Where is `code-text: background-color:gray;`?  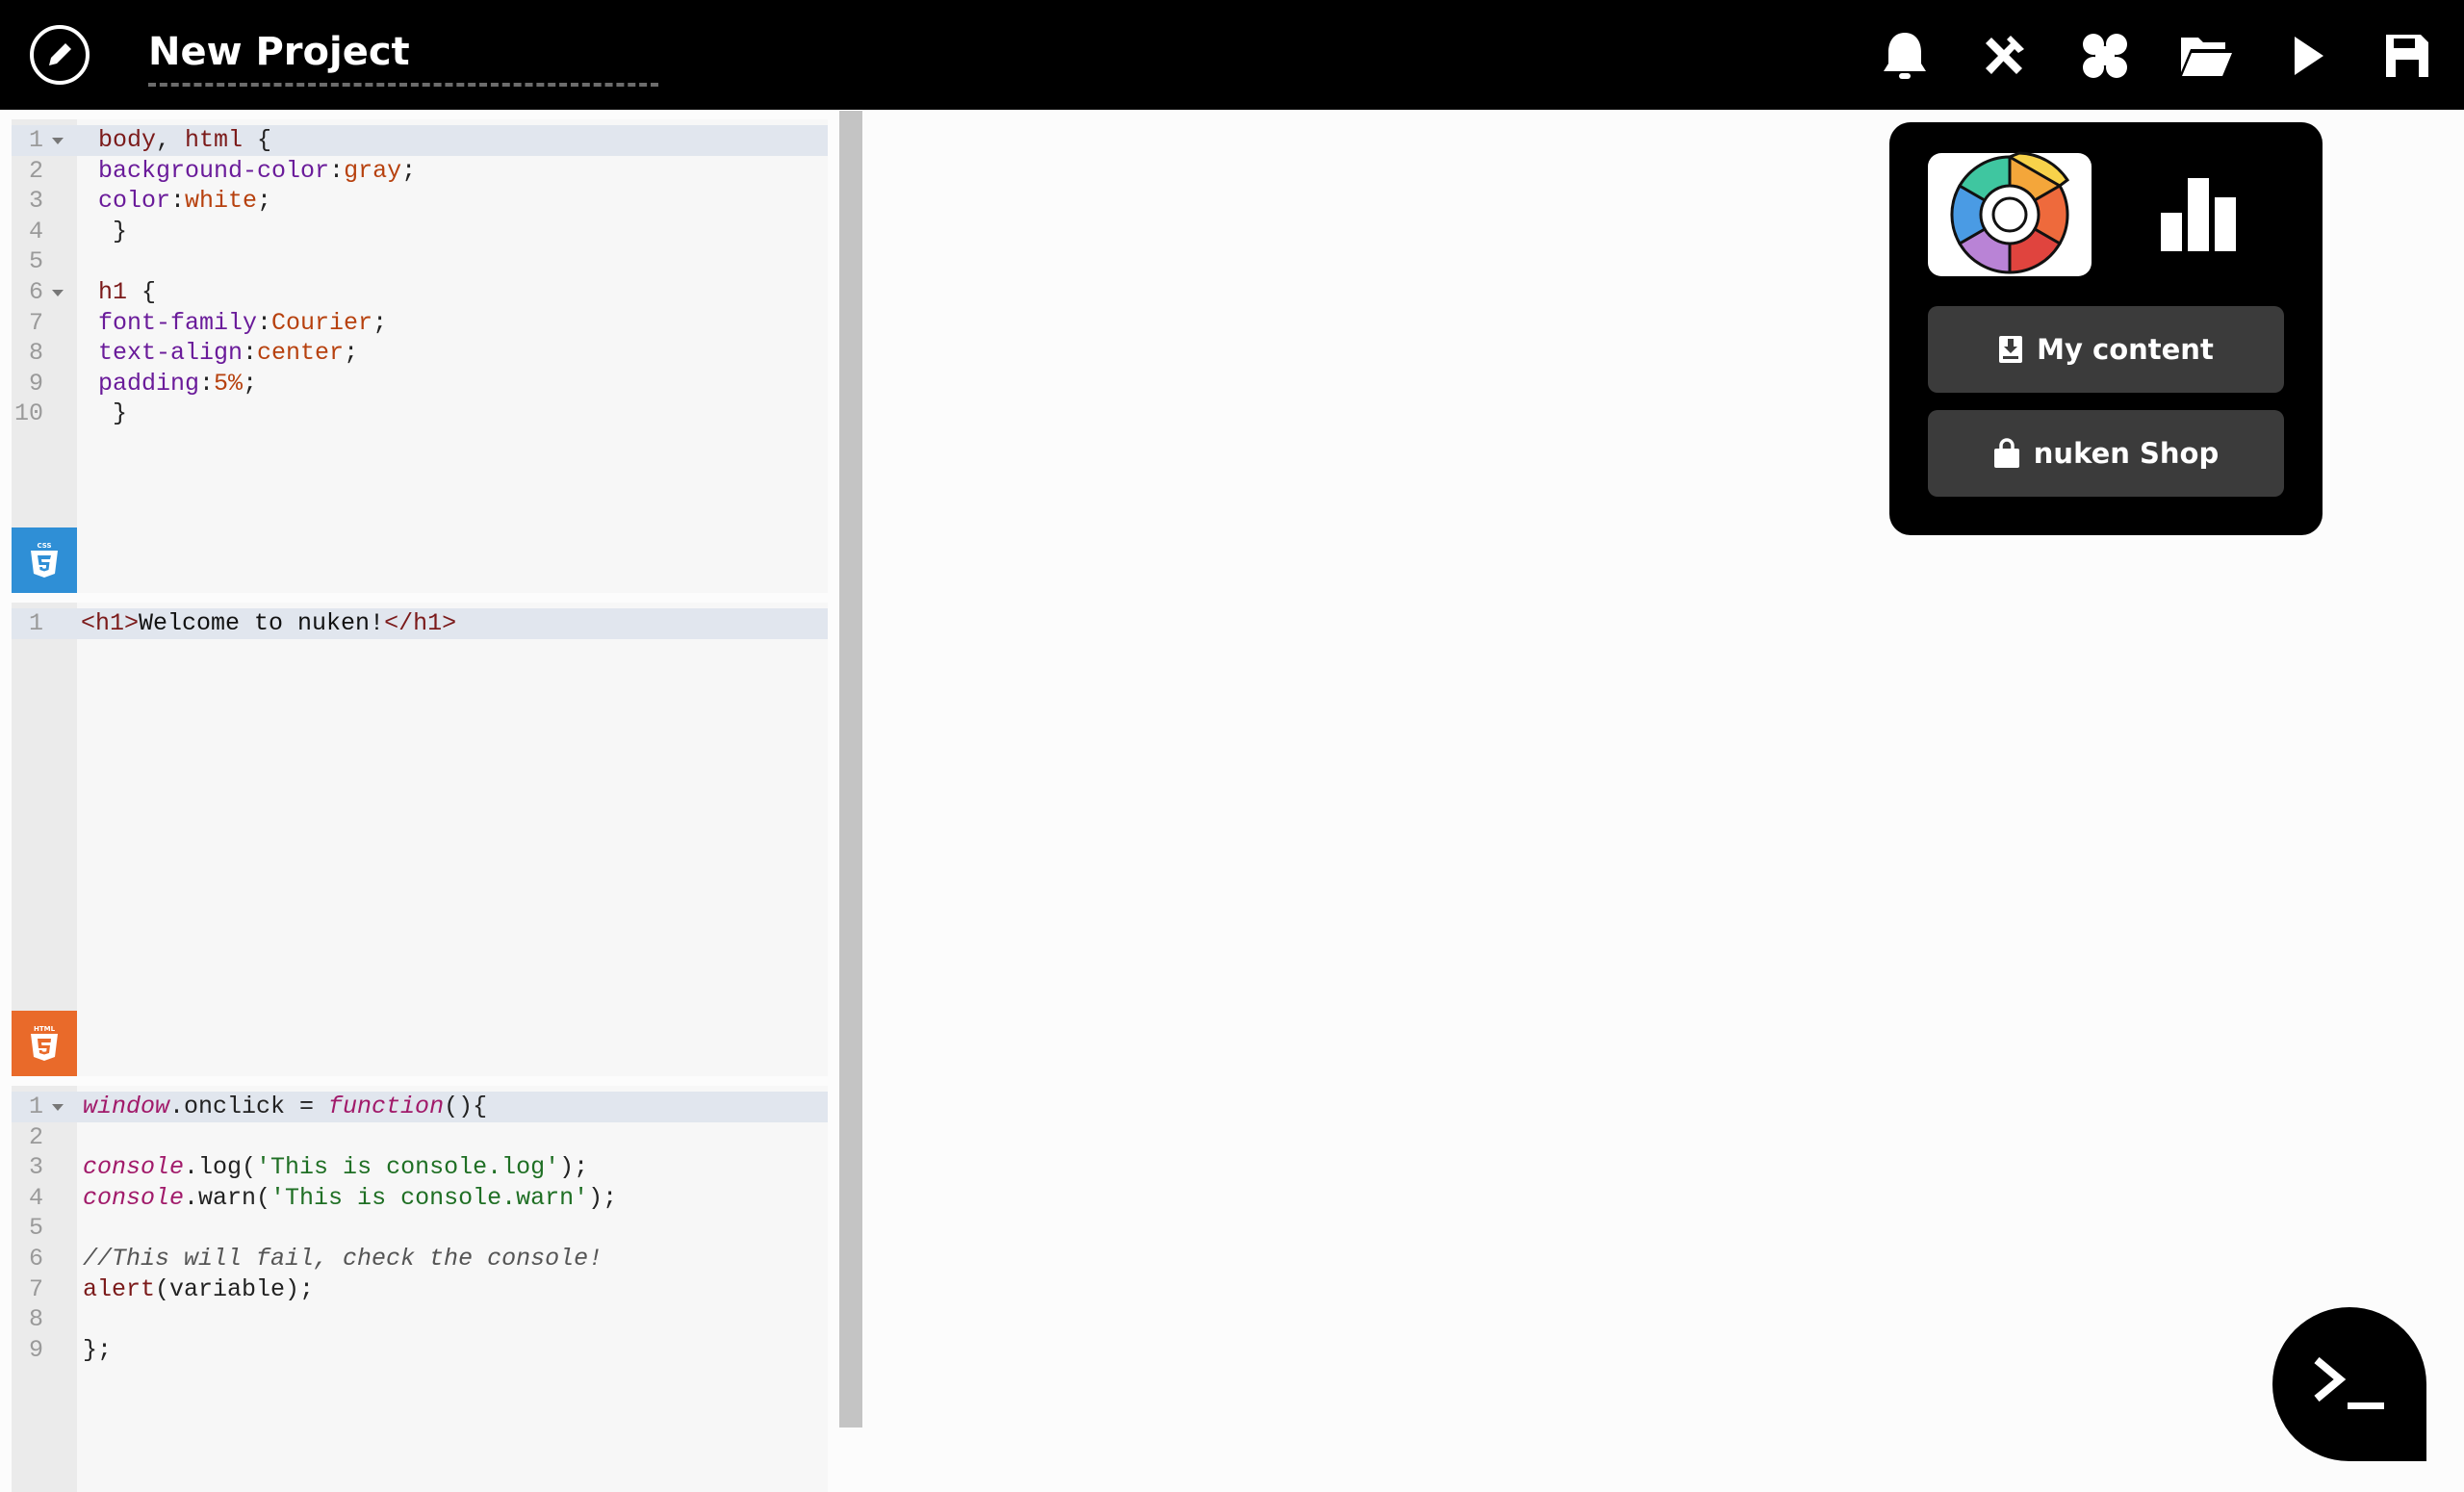
code-text: background-color:gray; is located at coordinates (257, 171).